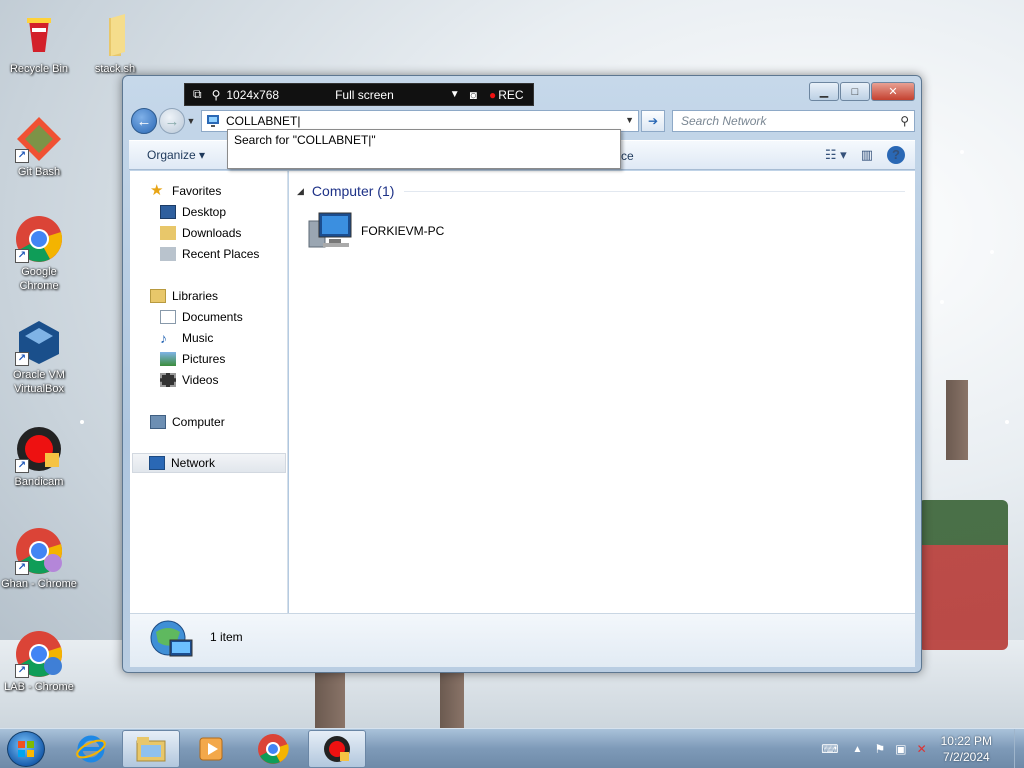  Describe the element at coordinates (424, 149) in the screenshot. I see `address-suggestion-dropdown: Search for "COLLABNET|"` at that location.